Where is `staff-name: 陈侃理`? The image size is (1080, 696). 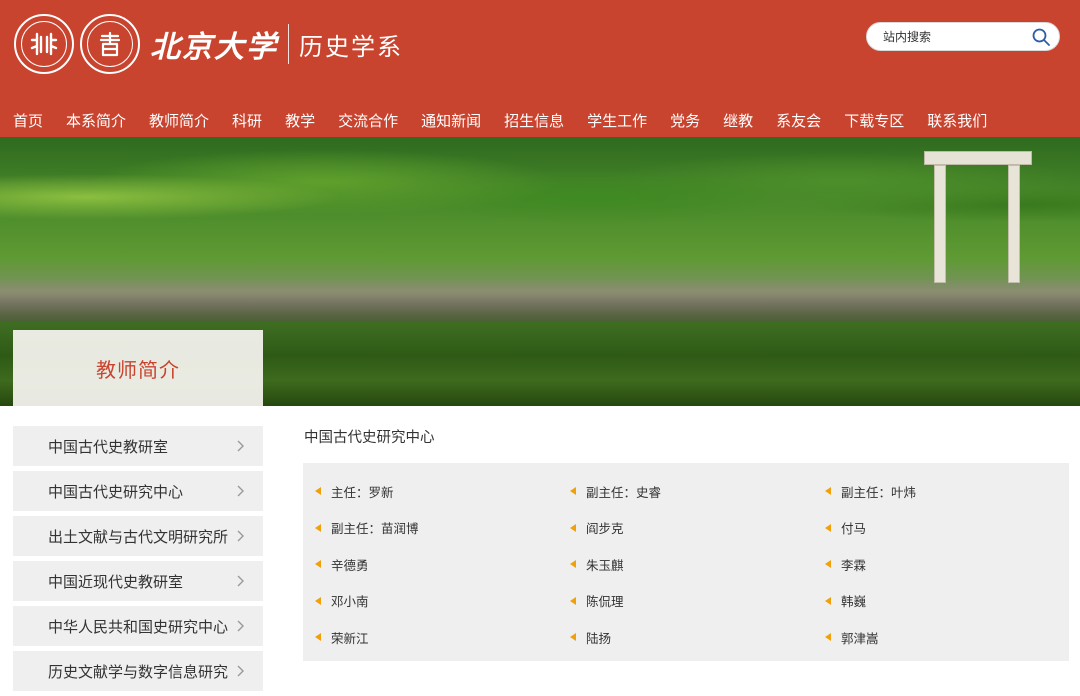 staff-name: 陈侃理 is located at coordinates (605, 601).